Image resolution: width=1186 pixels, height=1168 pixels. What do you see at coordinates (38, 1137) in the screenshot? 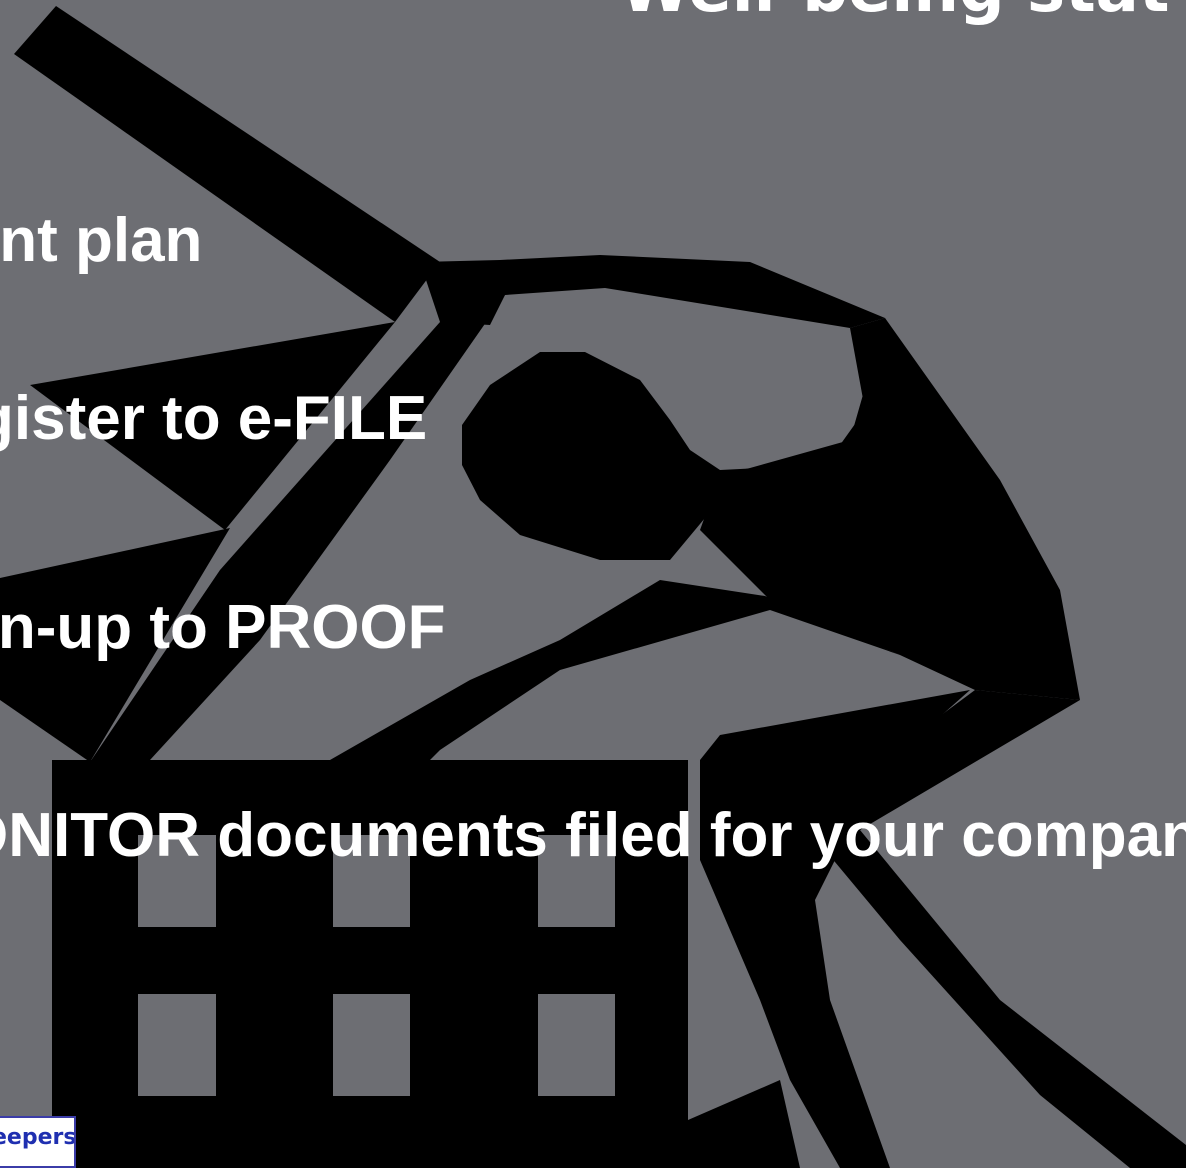
I see `brand-logo-text: eepers` at bounding box center [38, 1137].